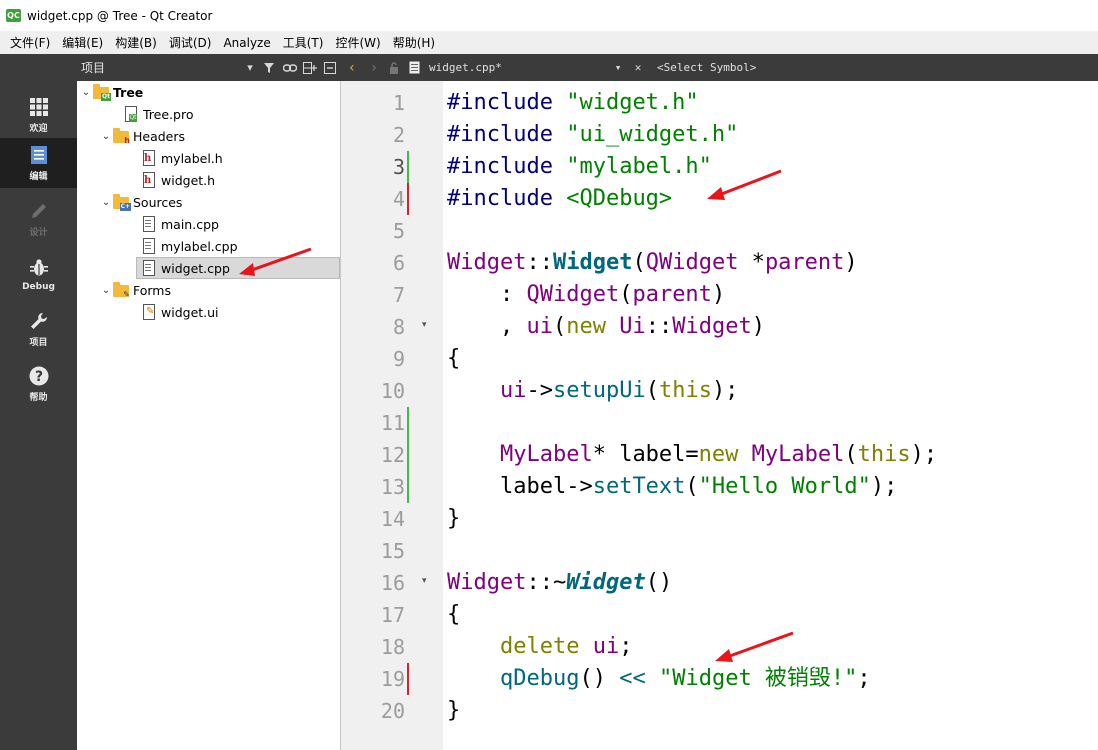  Describe the element at coordinates (758, 678) in the screenshot. I see `code-token: "Widget 被销毁!"` at that location.